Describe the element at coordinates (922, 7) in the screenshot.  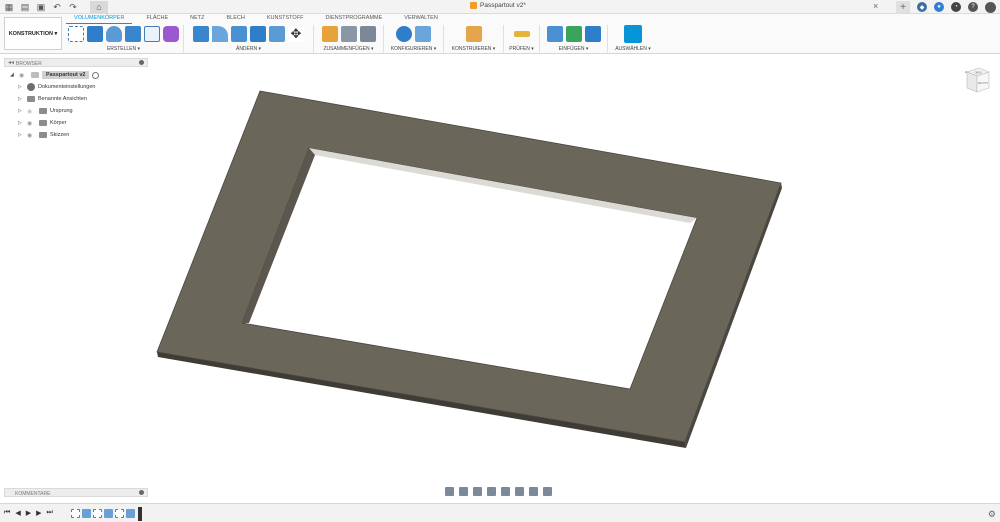
I see `extensions-icon: ◆` at that location.